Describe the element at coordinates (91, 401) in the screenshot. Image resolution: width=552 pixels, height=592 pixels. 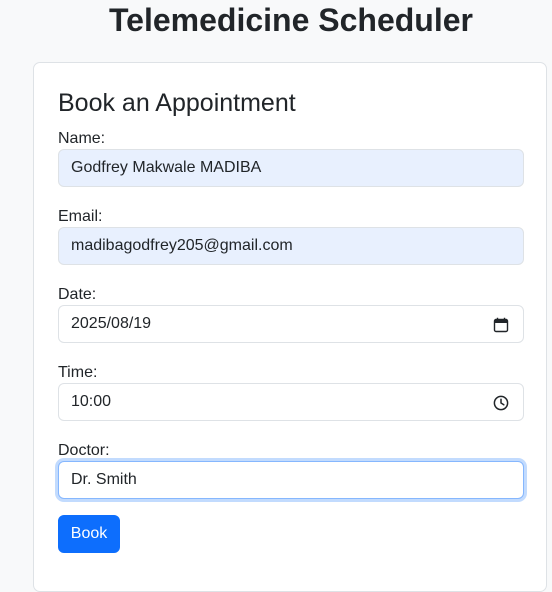
I see `time-value: 10:00` at that location.